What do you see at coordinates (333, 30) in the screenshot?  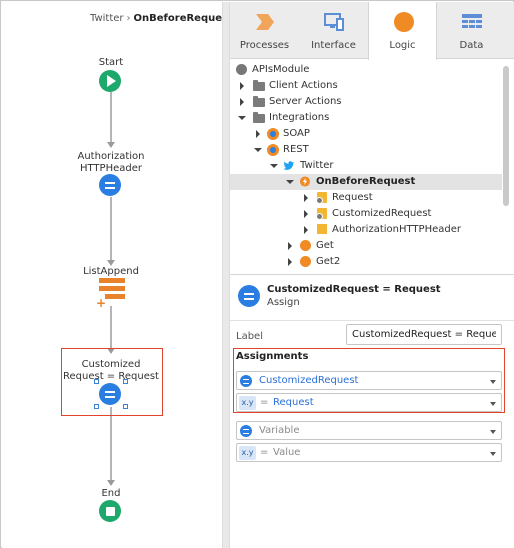 I see `tab-interface: Interface` at bounding box center [333, 30].